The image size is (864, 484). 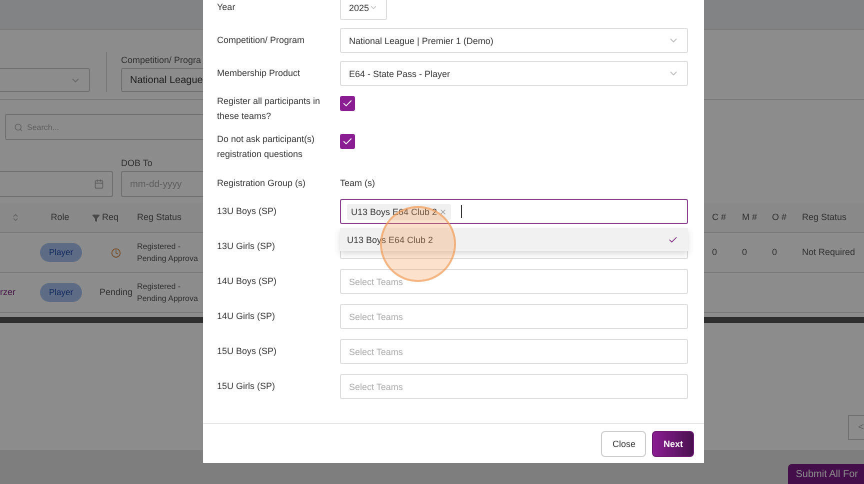 I want to click on column-header: O #, so click(x=780, y=217).